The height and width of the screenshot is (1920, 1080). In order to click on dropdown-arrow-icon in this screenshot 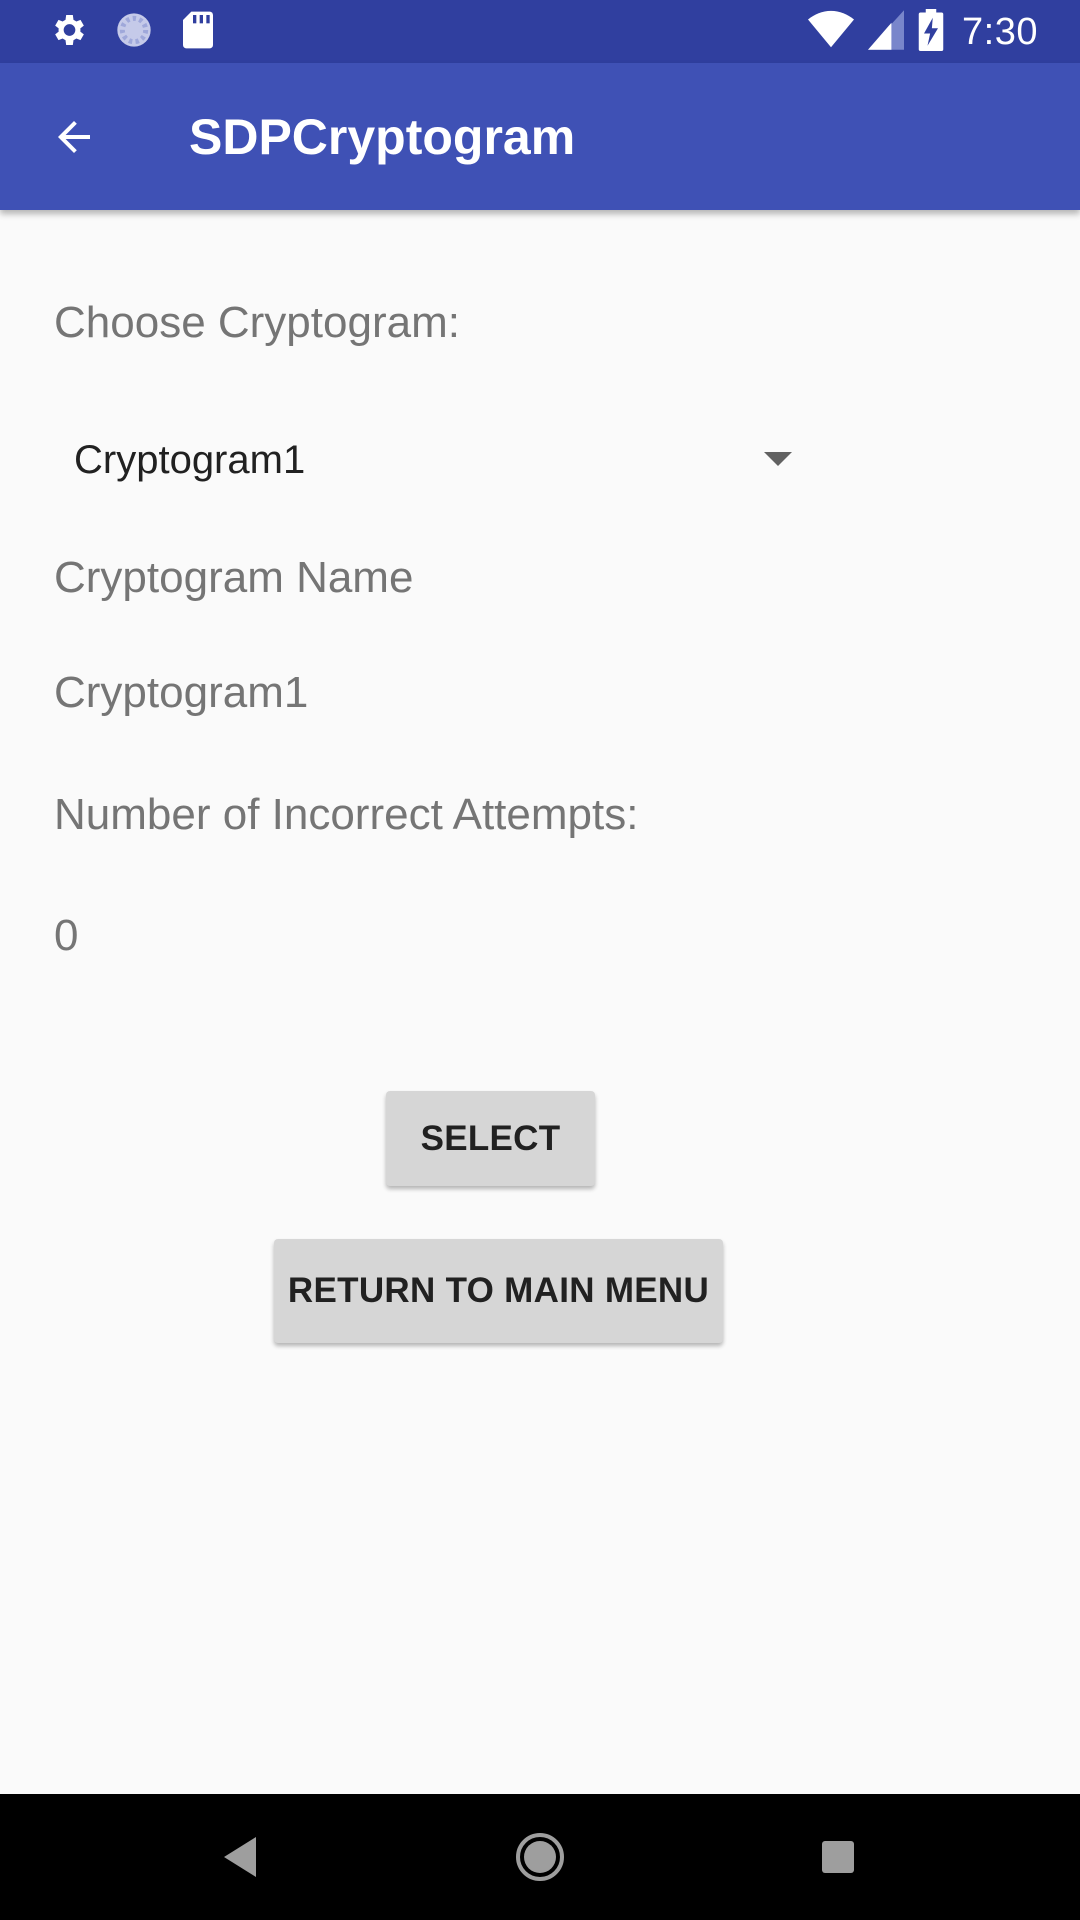, I will do `click(778, 459)`.